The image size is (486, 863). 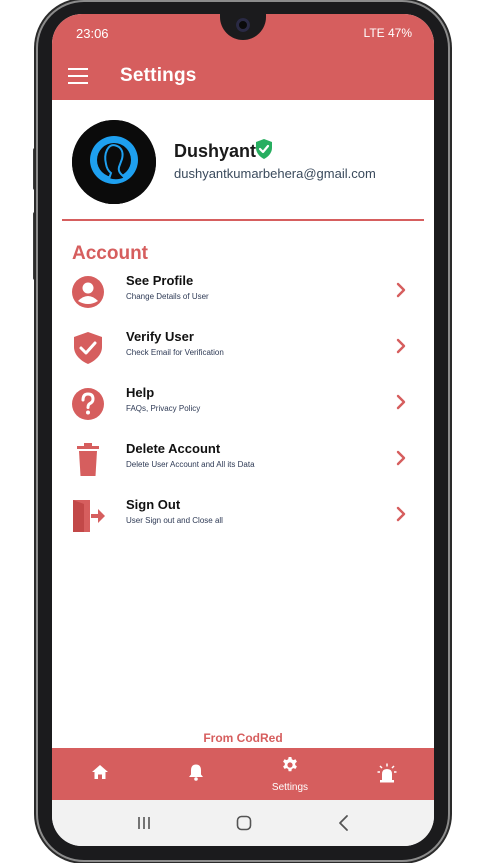 What do you see at coordinates (160, 280) in the screenshot?
I see `menu-item-title: See Profile` at bounding box center [160, 280].